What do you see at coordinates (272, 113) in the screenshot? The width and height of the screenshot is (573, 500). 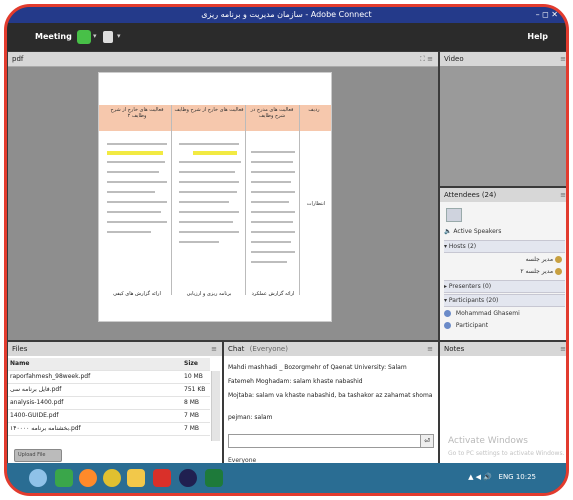 I see `document-column: فعالیت های مدرج در شرح وظایف` at bounding box center [272, 113].